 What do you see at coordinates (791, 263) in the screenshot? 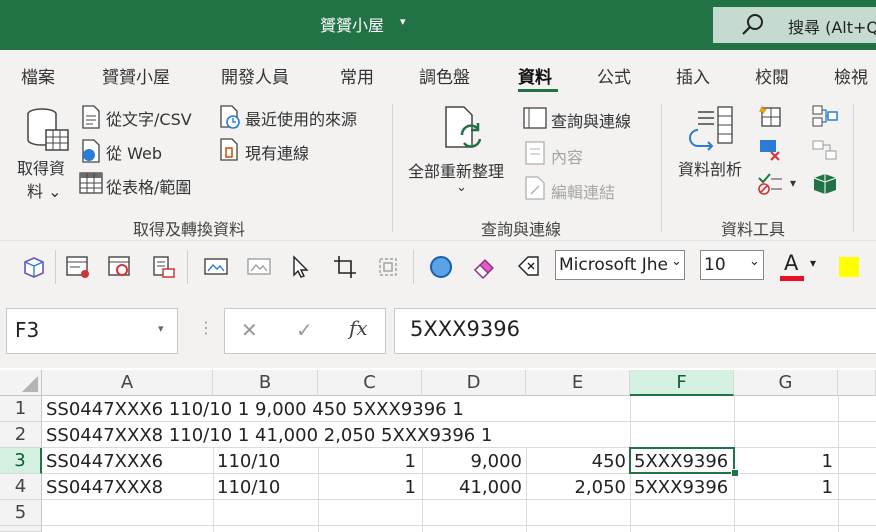
I see `font-color-icon: A` at bounding box center [791, 263].